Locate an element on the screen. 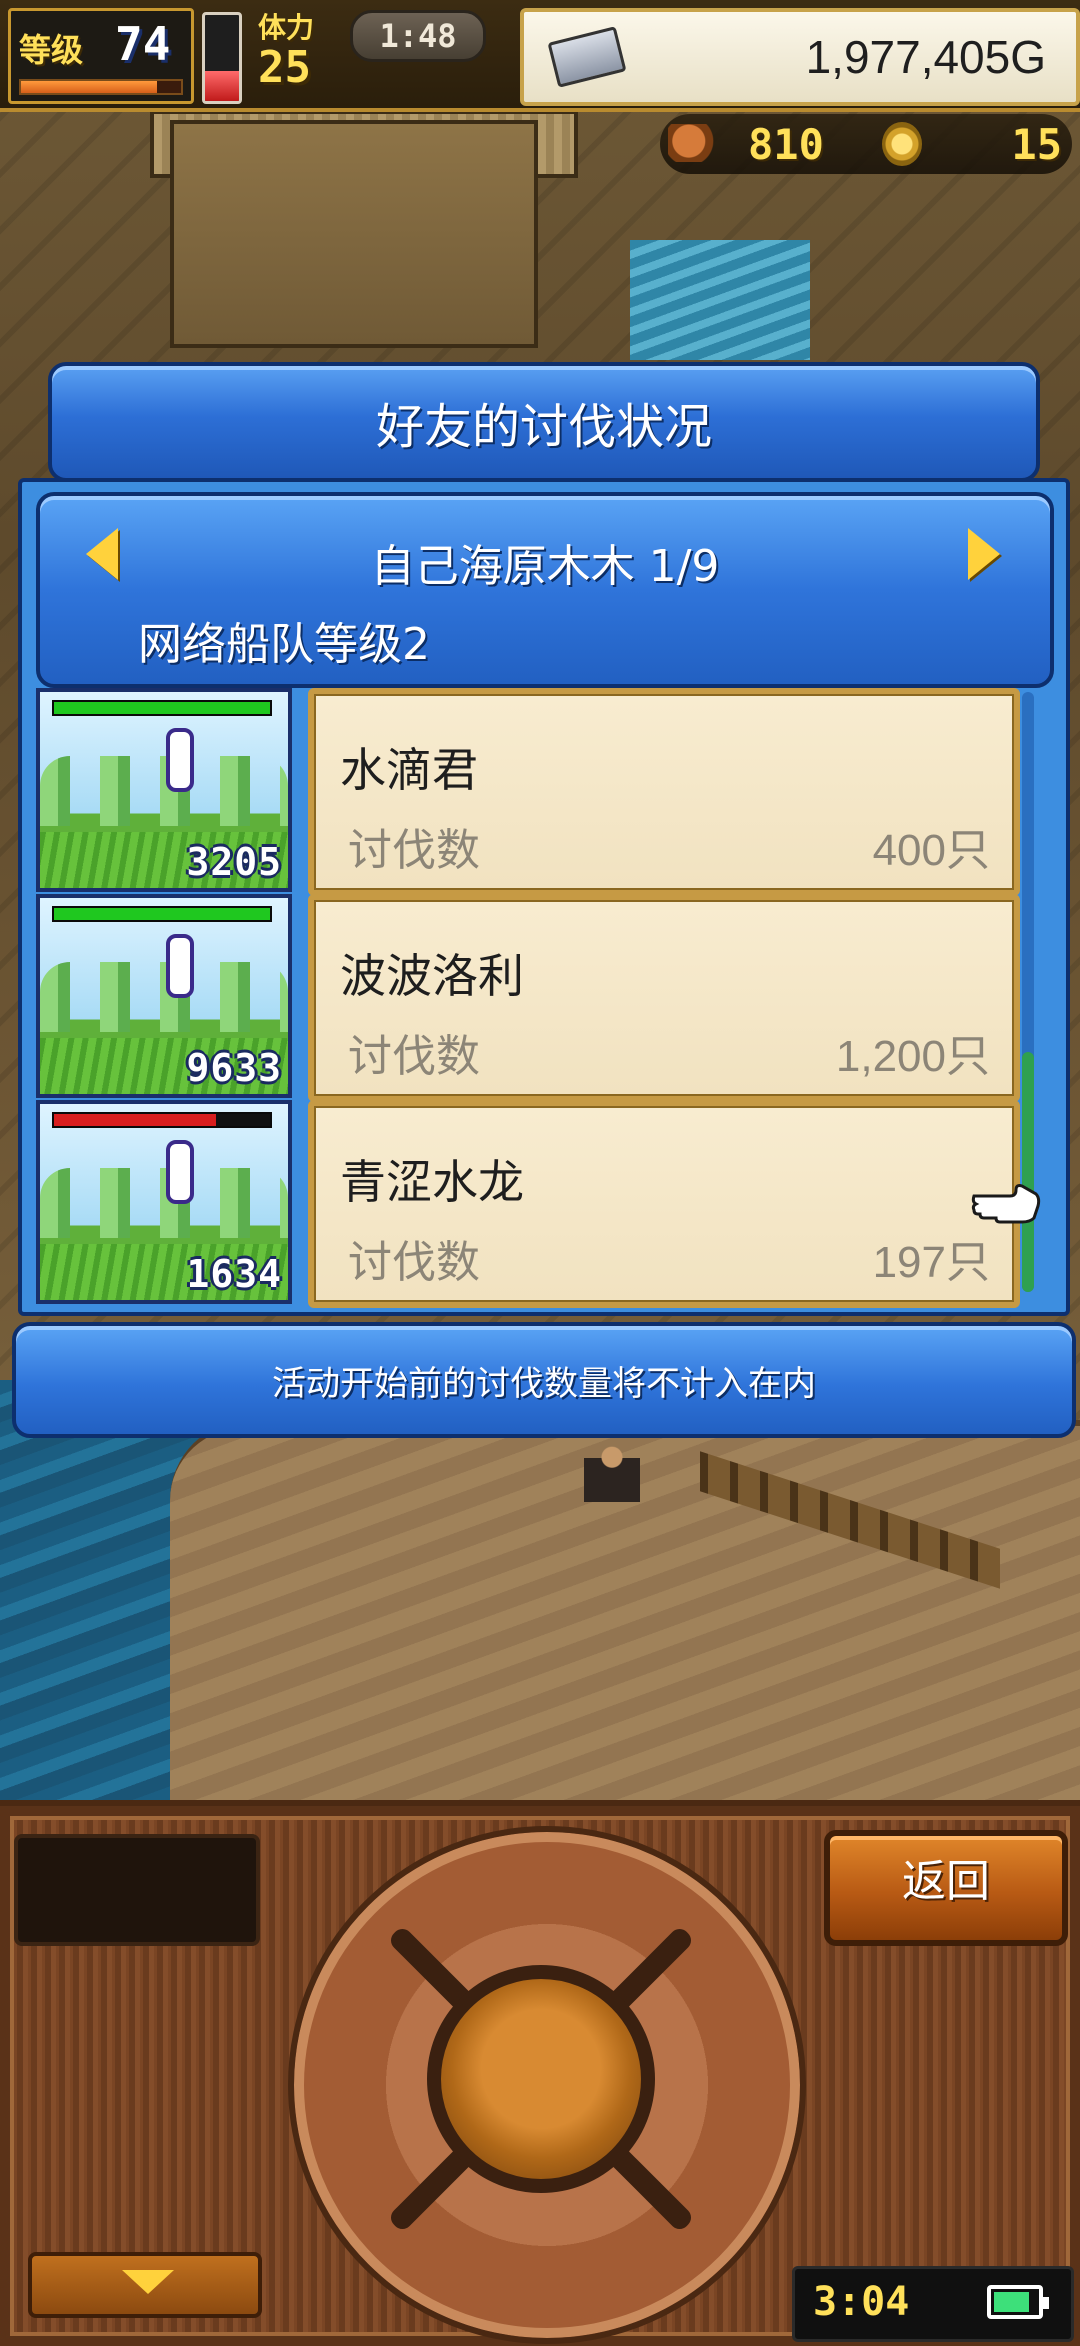 This screenshot has width=1080, height=2346. notice-banner: 活动开始前的讨伐数量将不计入在内 is located at coordinates (544, 1380).